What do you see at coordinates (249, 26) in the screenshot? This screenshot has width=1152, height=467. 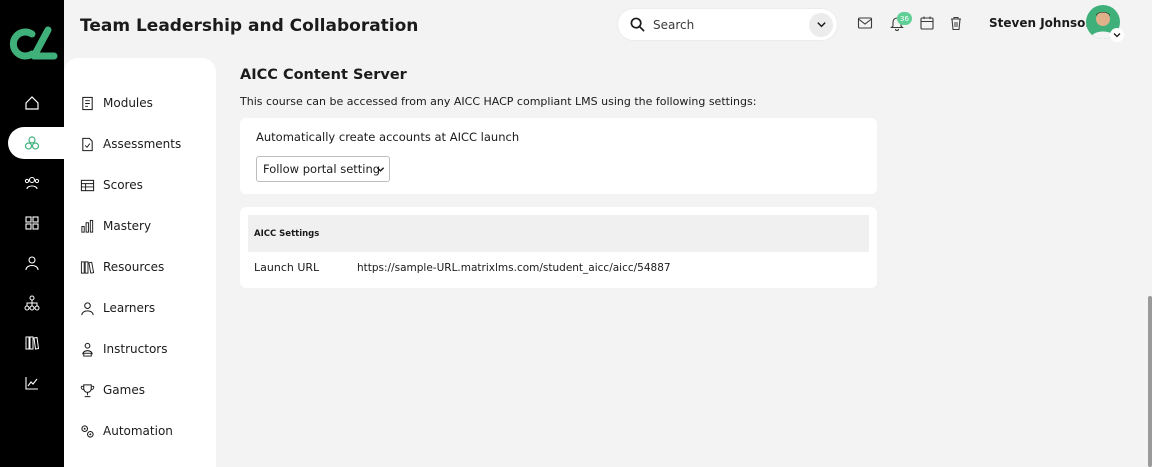 I see `page-title: Team Leadership and Collaboration` at bounding box center [249, 26].